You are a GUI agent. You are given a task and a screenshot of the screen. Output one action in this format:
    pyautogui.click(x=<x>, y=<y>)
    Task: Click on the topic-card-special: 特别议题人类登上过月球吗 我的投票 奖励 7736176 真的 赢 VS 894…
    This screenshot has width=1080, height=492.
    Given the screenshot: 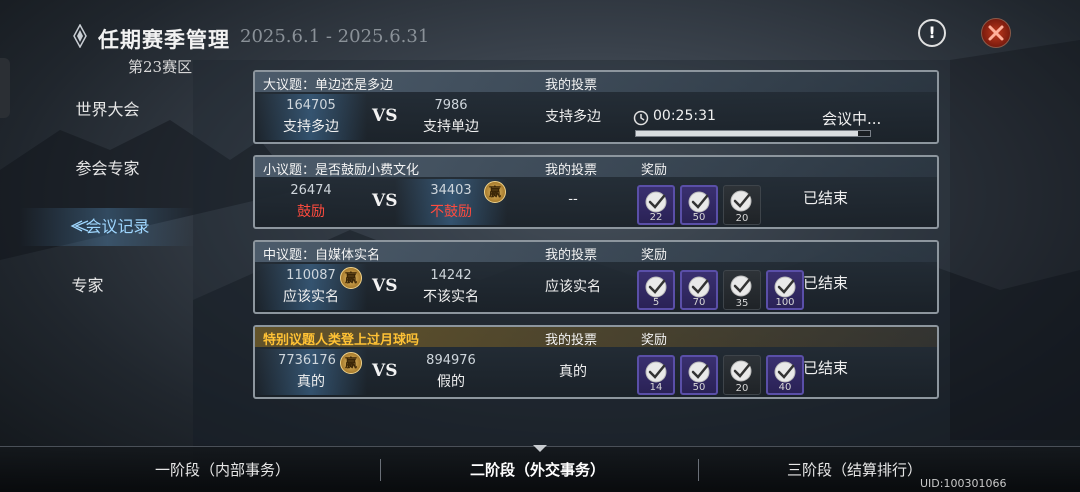 What is the action you would take?
    pyautogui.click(x=596, y=362)
    